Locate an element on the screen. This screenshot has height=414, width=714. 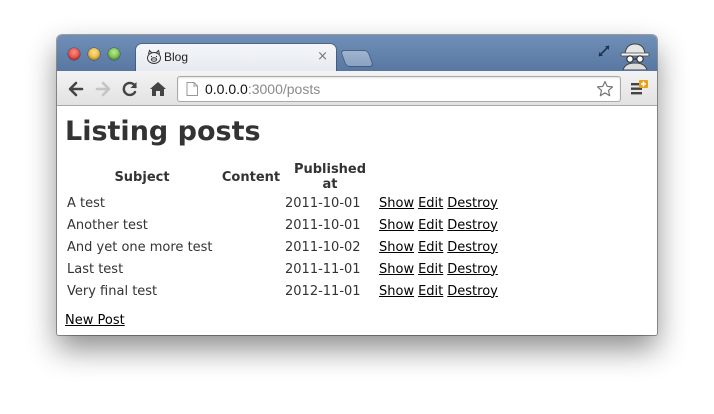
url-text: 0.0.0.0:3000/posts is located at coordinates (262, 89).